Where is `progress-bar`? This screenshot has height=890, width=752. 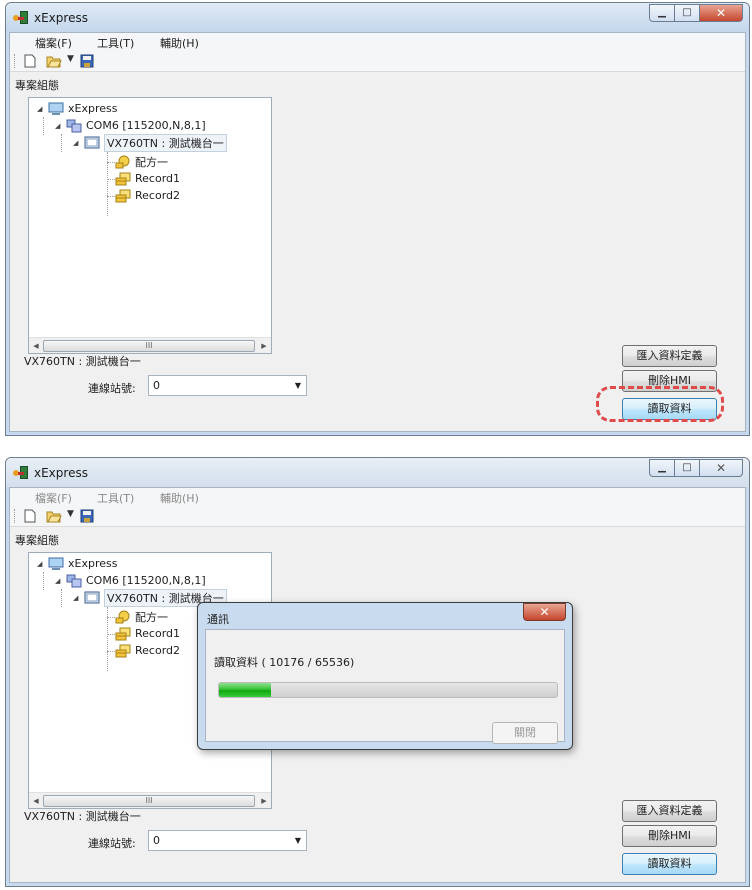 progress-bar is located at coordinates (388, 690).